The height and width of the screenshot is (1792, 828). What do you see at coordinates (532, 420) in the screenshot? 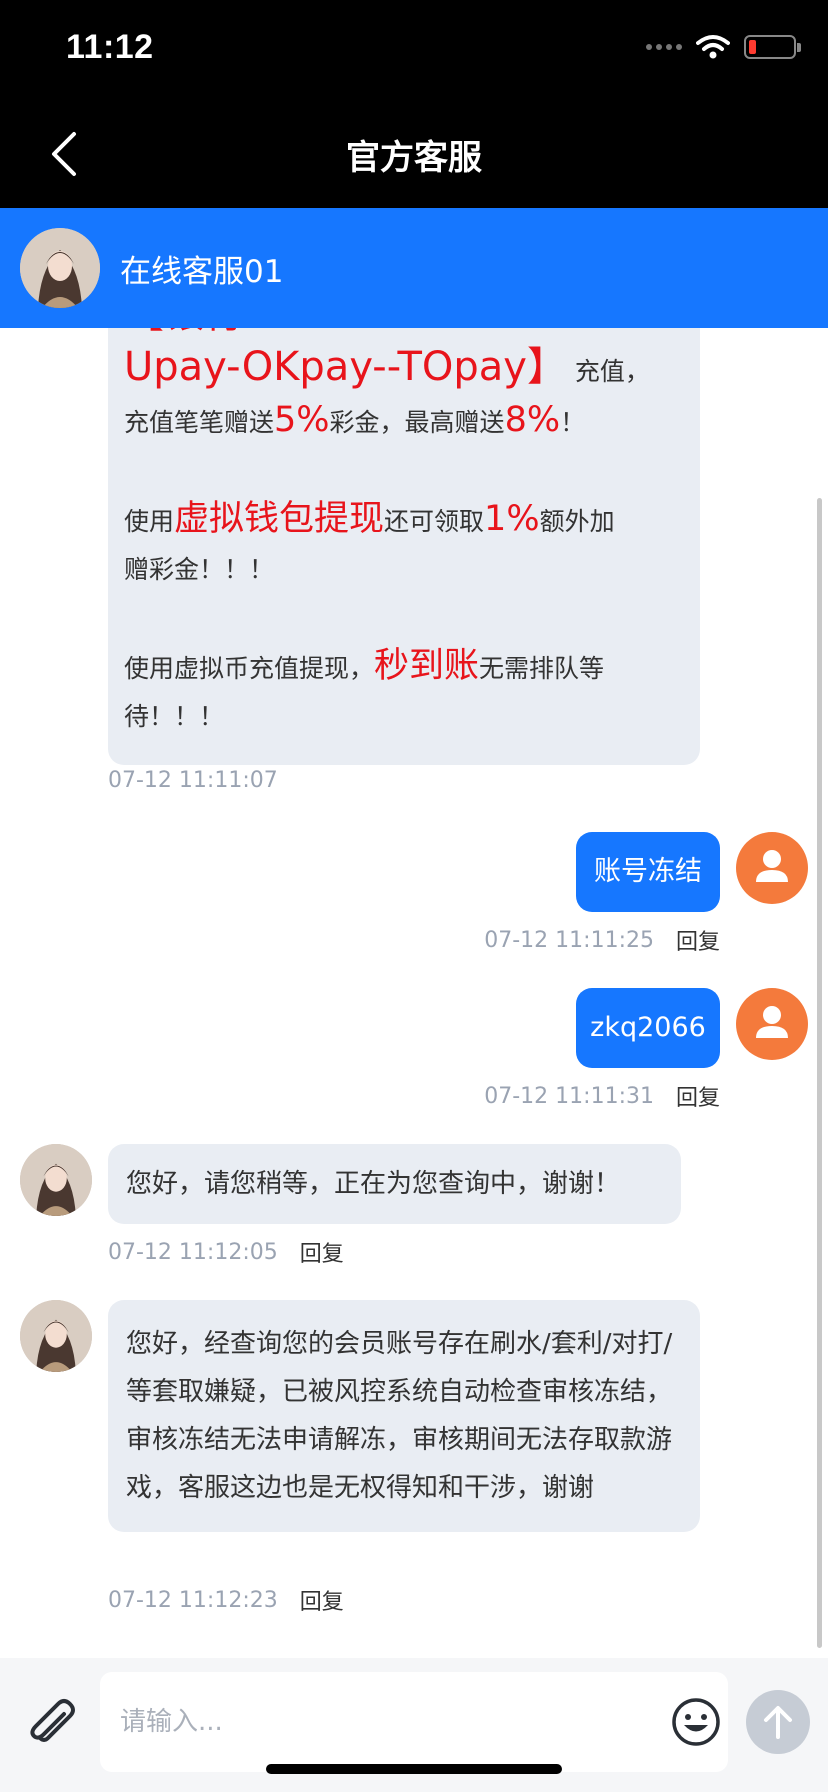
I see `promo-percent: 8%` at bounding box center [532, 420].